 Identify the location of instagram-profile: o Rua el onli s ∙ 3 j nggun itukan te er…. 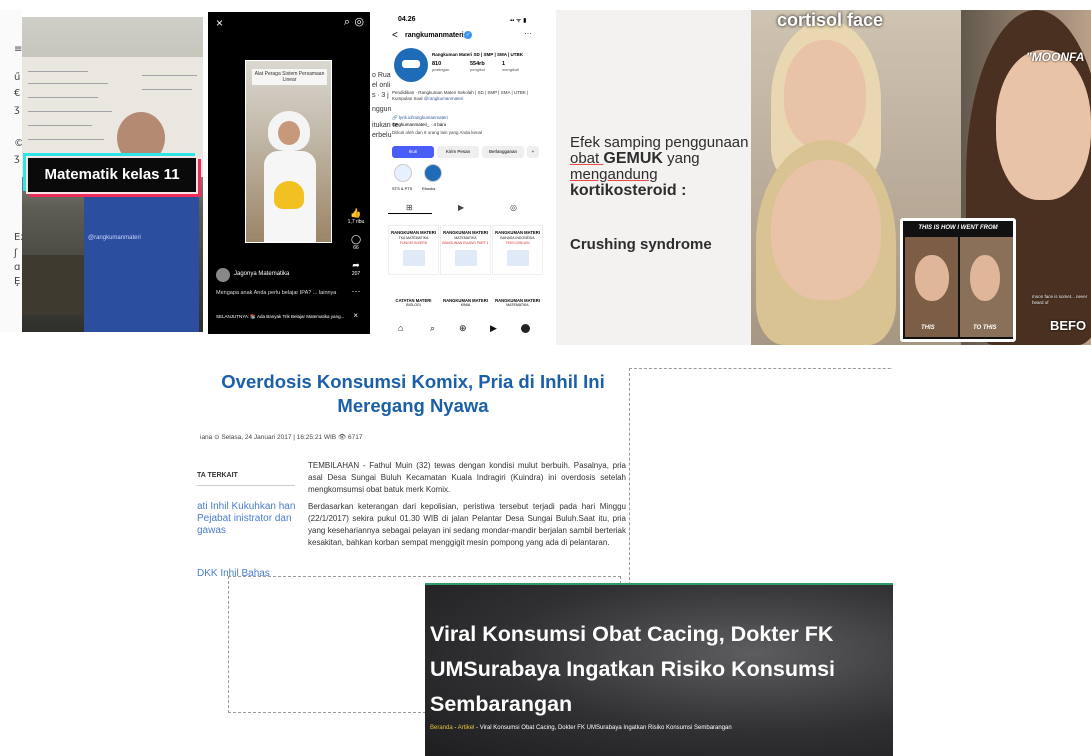
(463, 176).